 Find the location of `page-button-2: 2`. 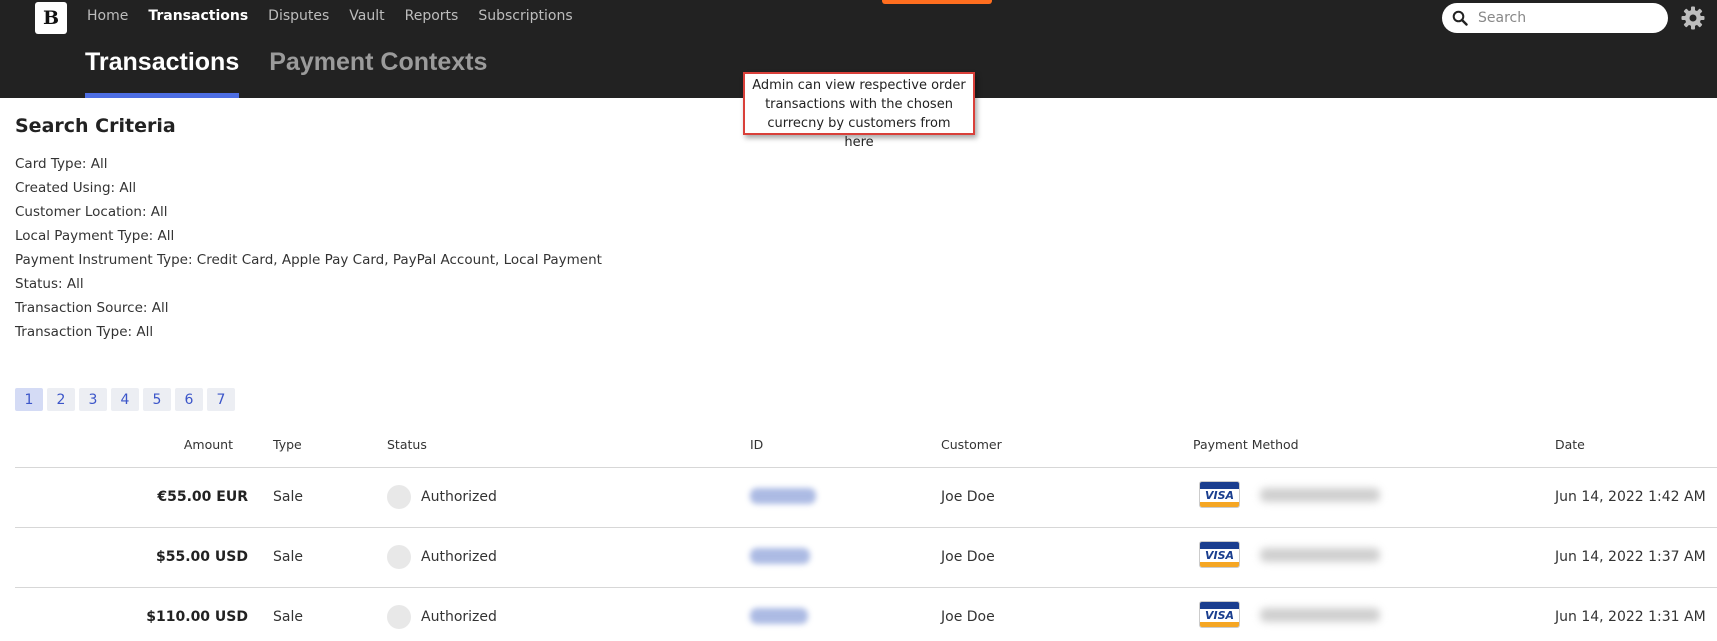

page-button-2: 2 is located at coordinates (61, 399).